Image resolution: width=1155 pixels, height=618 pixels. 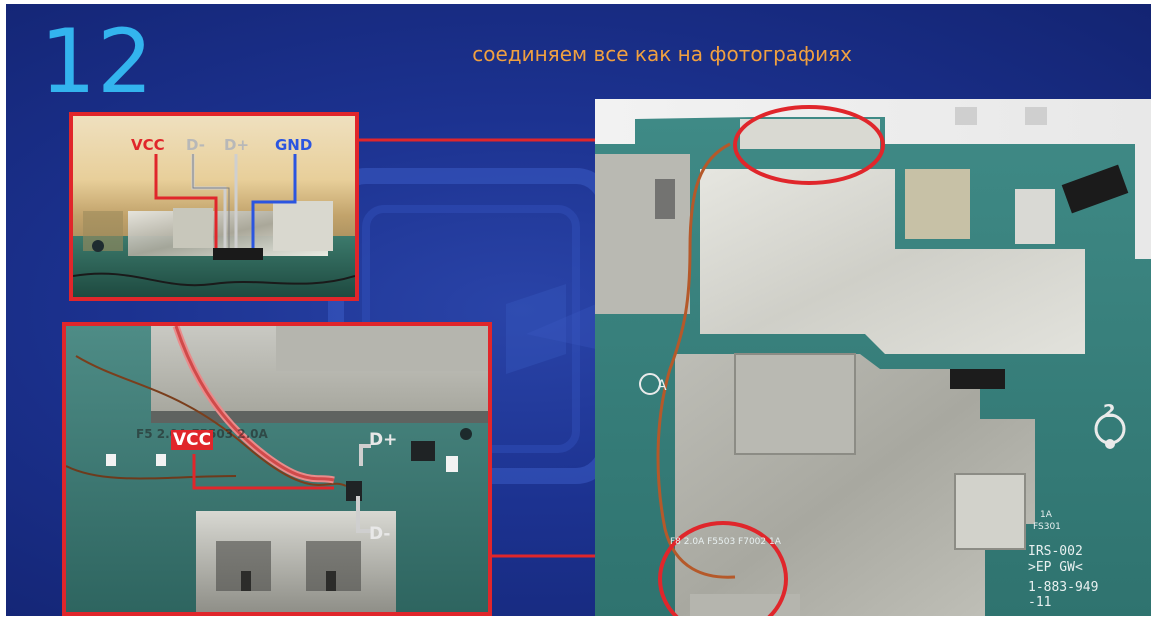 What do you see at coordinates (1055, 567) in the screenshot?
I see `board-text-epgw: >EP GW<` at bounding box center [1055, 567].